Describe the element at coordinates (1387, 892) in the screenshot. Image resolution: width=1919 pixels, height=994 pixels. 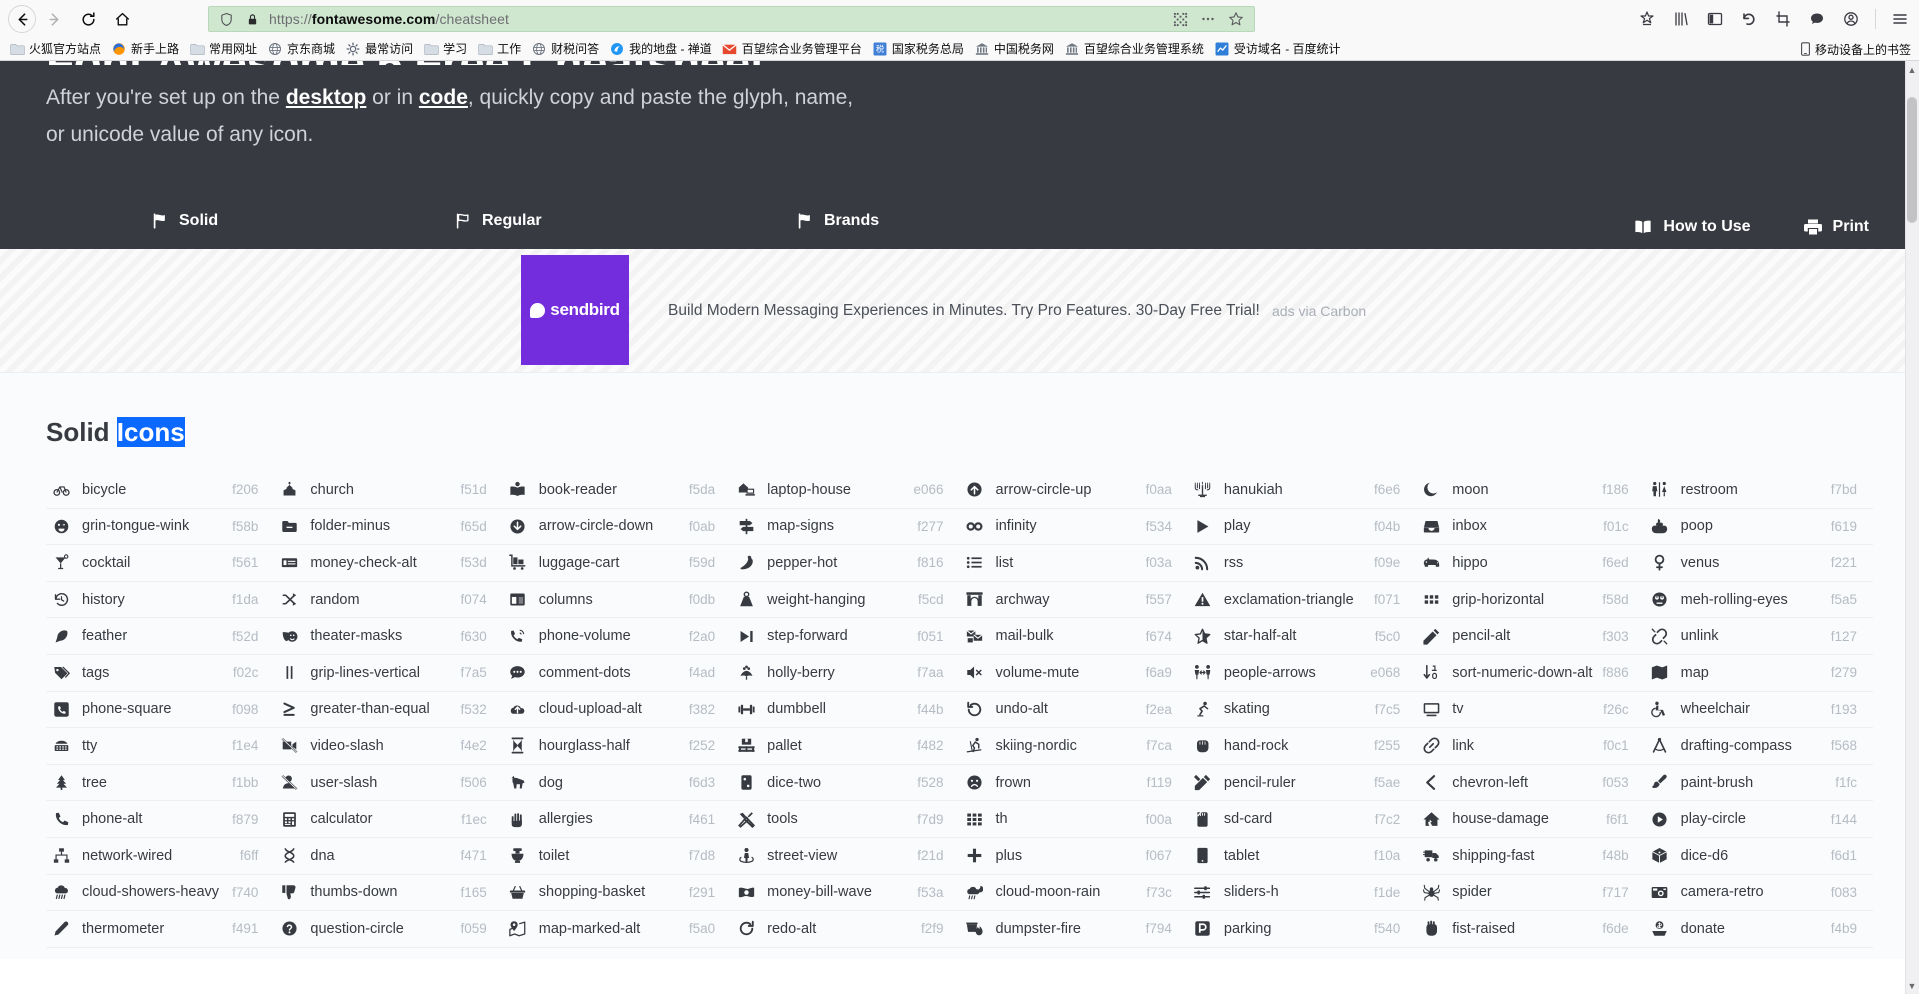
I see `icon-unicode: f1de` at that location.